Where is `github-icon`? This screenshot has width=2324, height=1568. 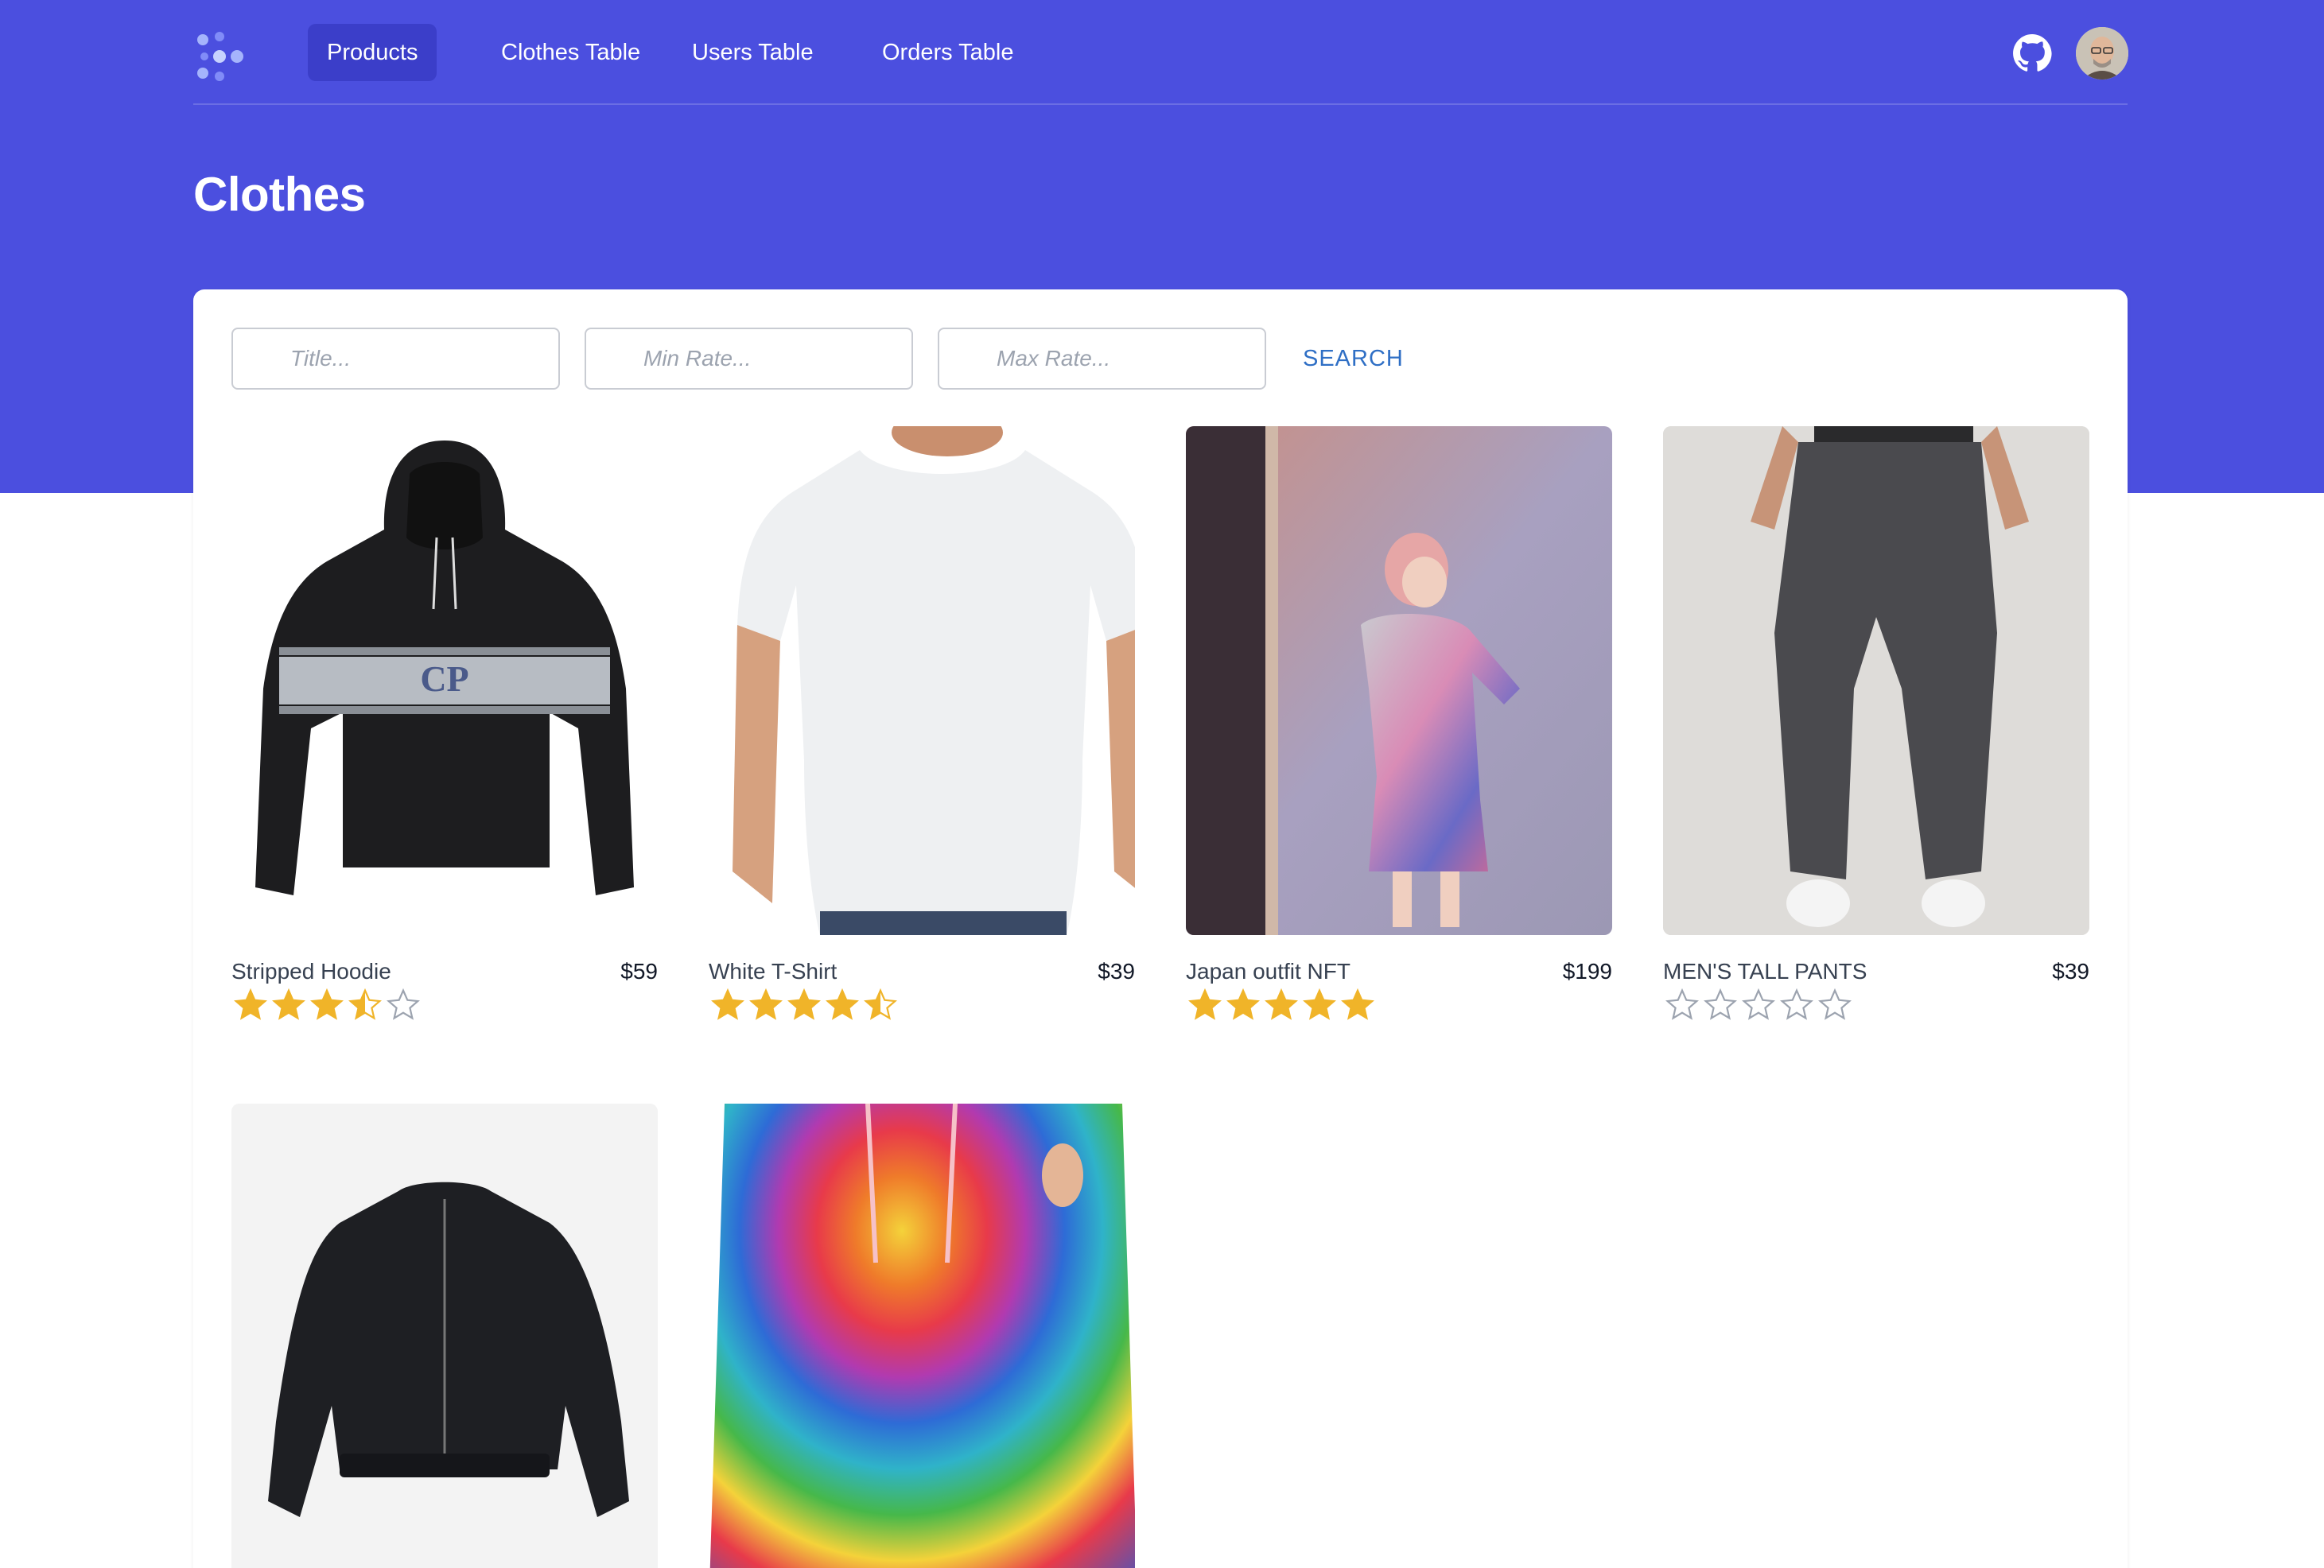
github-icon is located at coordinates (2032, 53).